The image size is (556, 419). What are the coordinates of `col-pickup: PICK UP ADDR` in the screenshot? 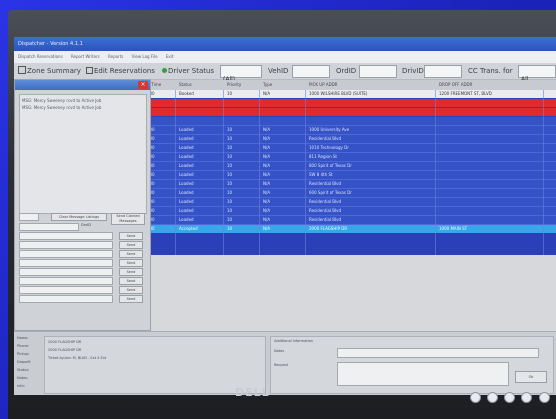 It's located at (323, 85).